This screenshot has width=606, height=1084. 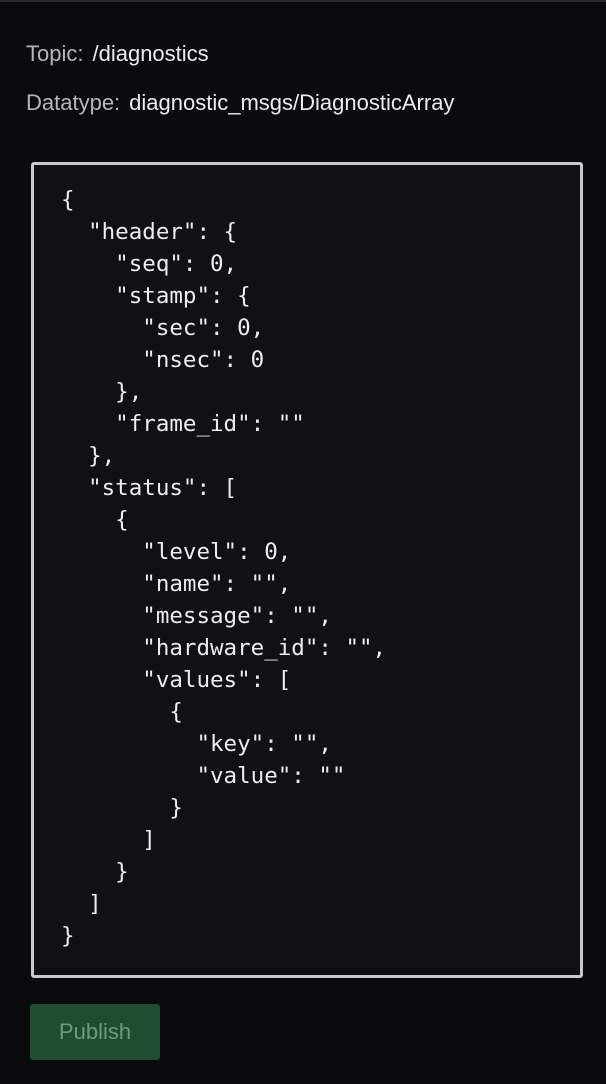 I want to click on topic-row: Topic: /diagnostics, so click(x=117, y=54).